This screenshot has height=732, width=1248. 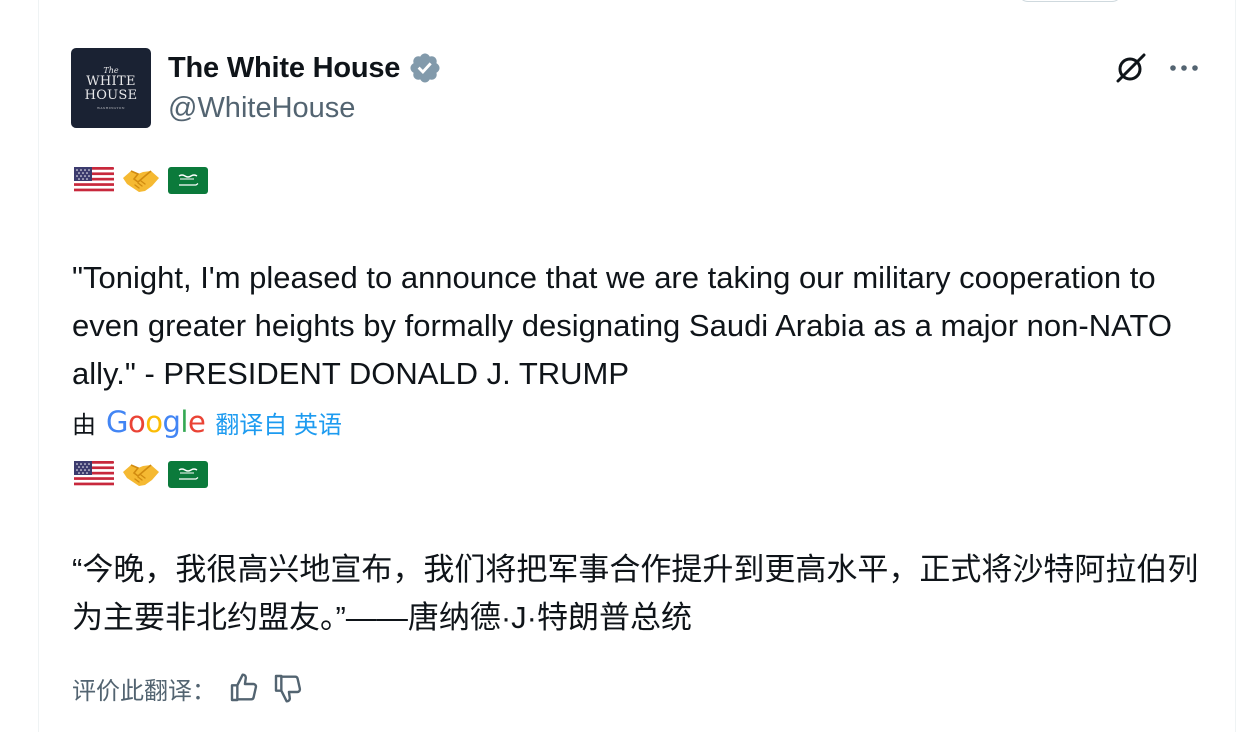 I want to click on author-handle: @WhiteHouse, so click(x=261, y=108).